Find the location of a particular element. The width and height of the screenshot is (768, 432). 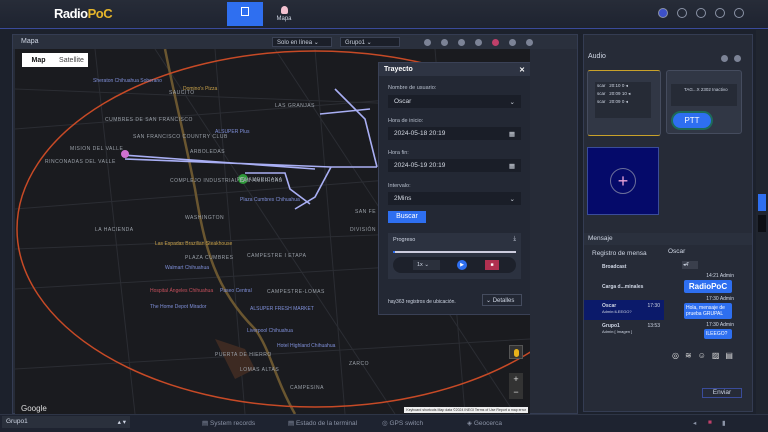

details-button: ⌄ Detalles is located at coordinates (502, 300).